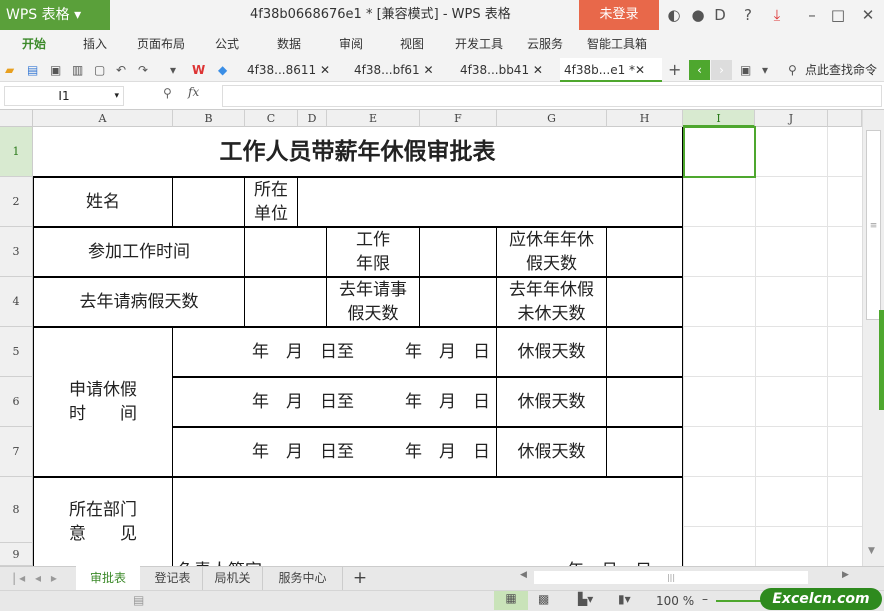 The image size is (884, 614). What do you see at coordinates (103, 118) in the screenshot?
I see `col-header: A` at bounding box center [103, 118].